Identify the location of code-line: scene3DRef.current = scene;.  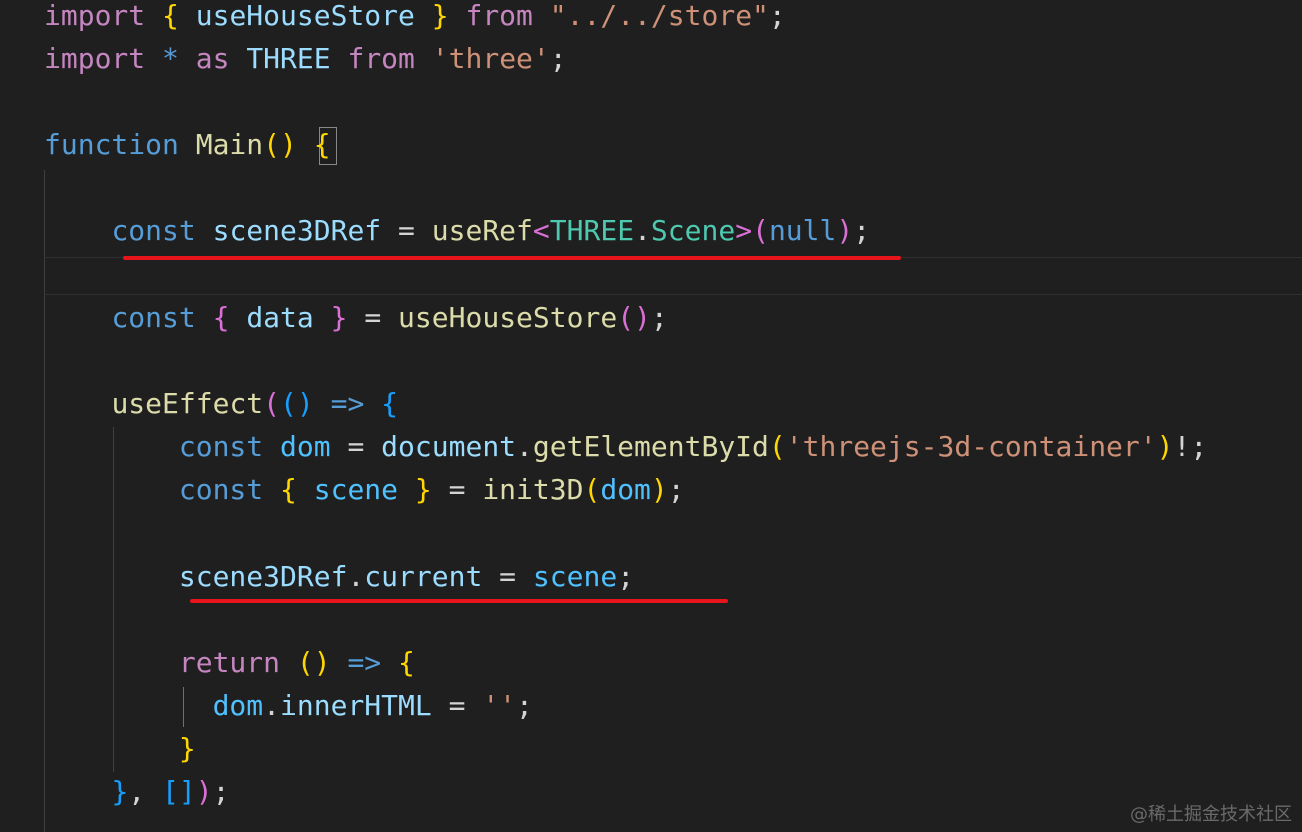
(339, 577).